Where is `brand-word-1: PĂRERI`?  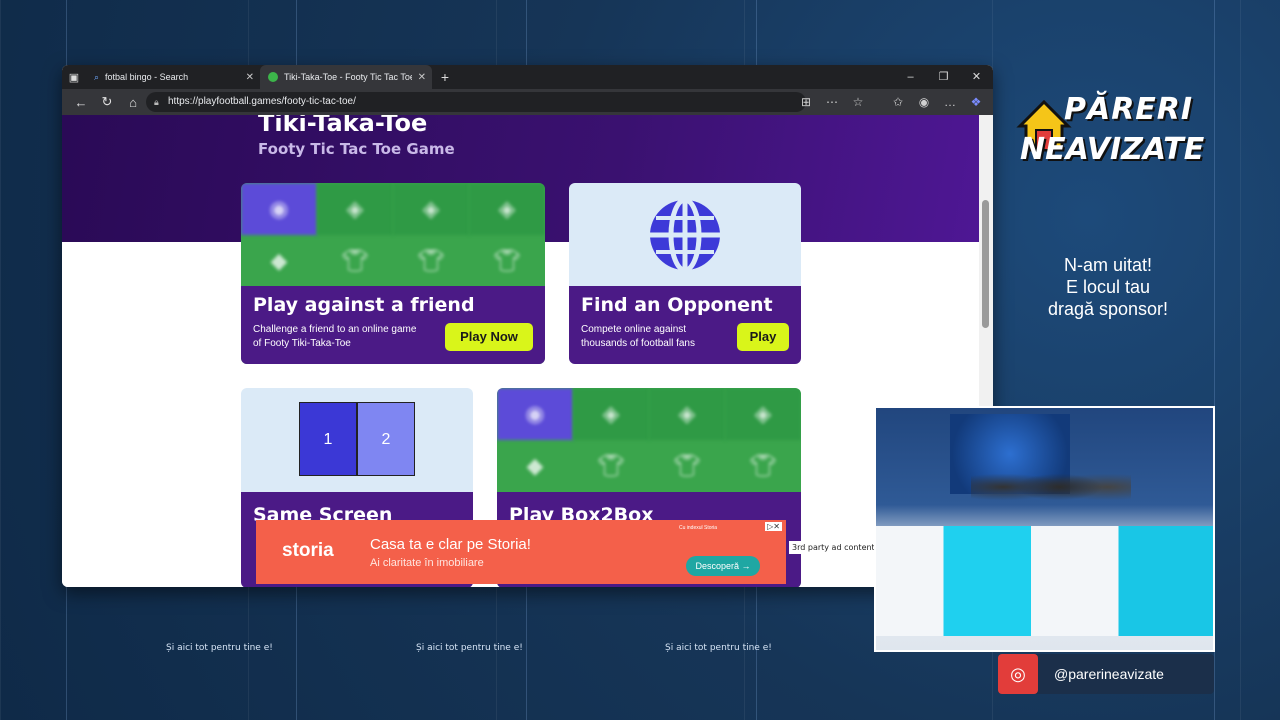 brand-word-1: PĂRERI is located at coordinates (1129, 109).